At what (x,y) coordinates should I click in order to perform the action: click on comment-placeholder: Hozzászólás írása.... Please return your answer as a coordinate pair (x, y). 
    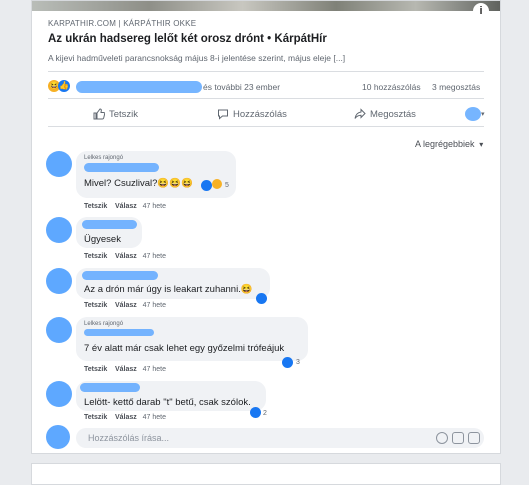
    Looking at the image, I should click on (129, 438).